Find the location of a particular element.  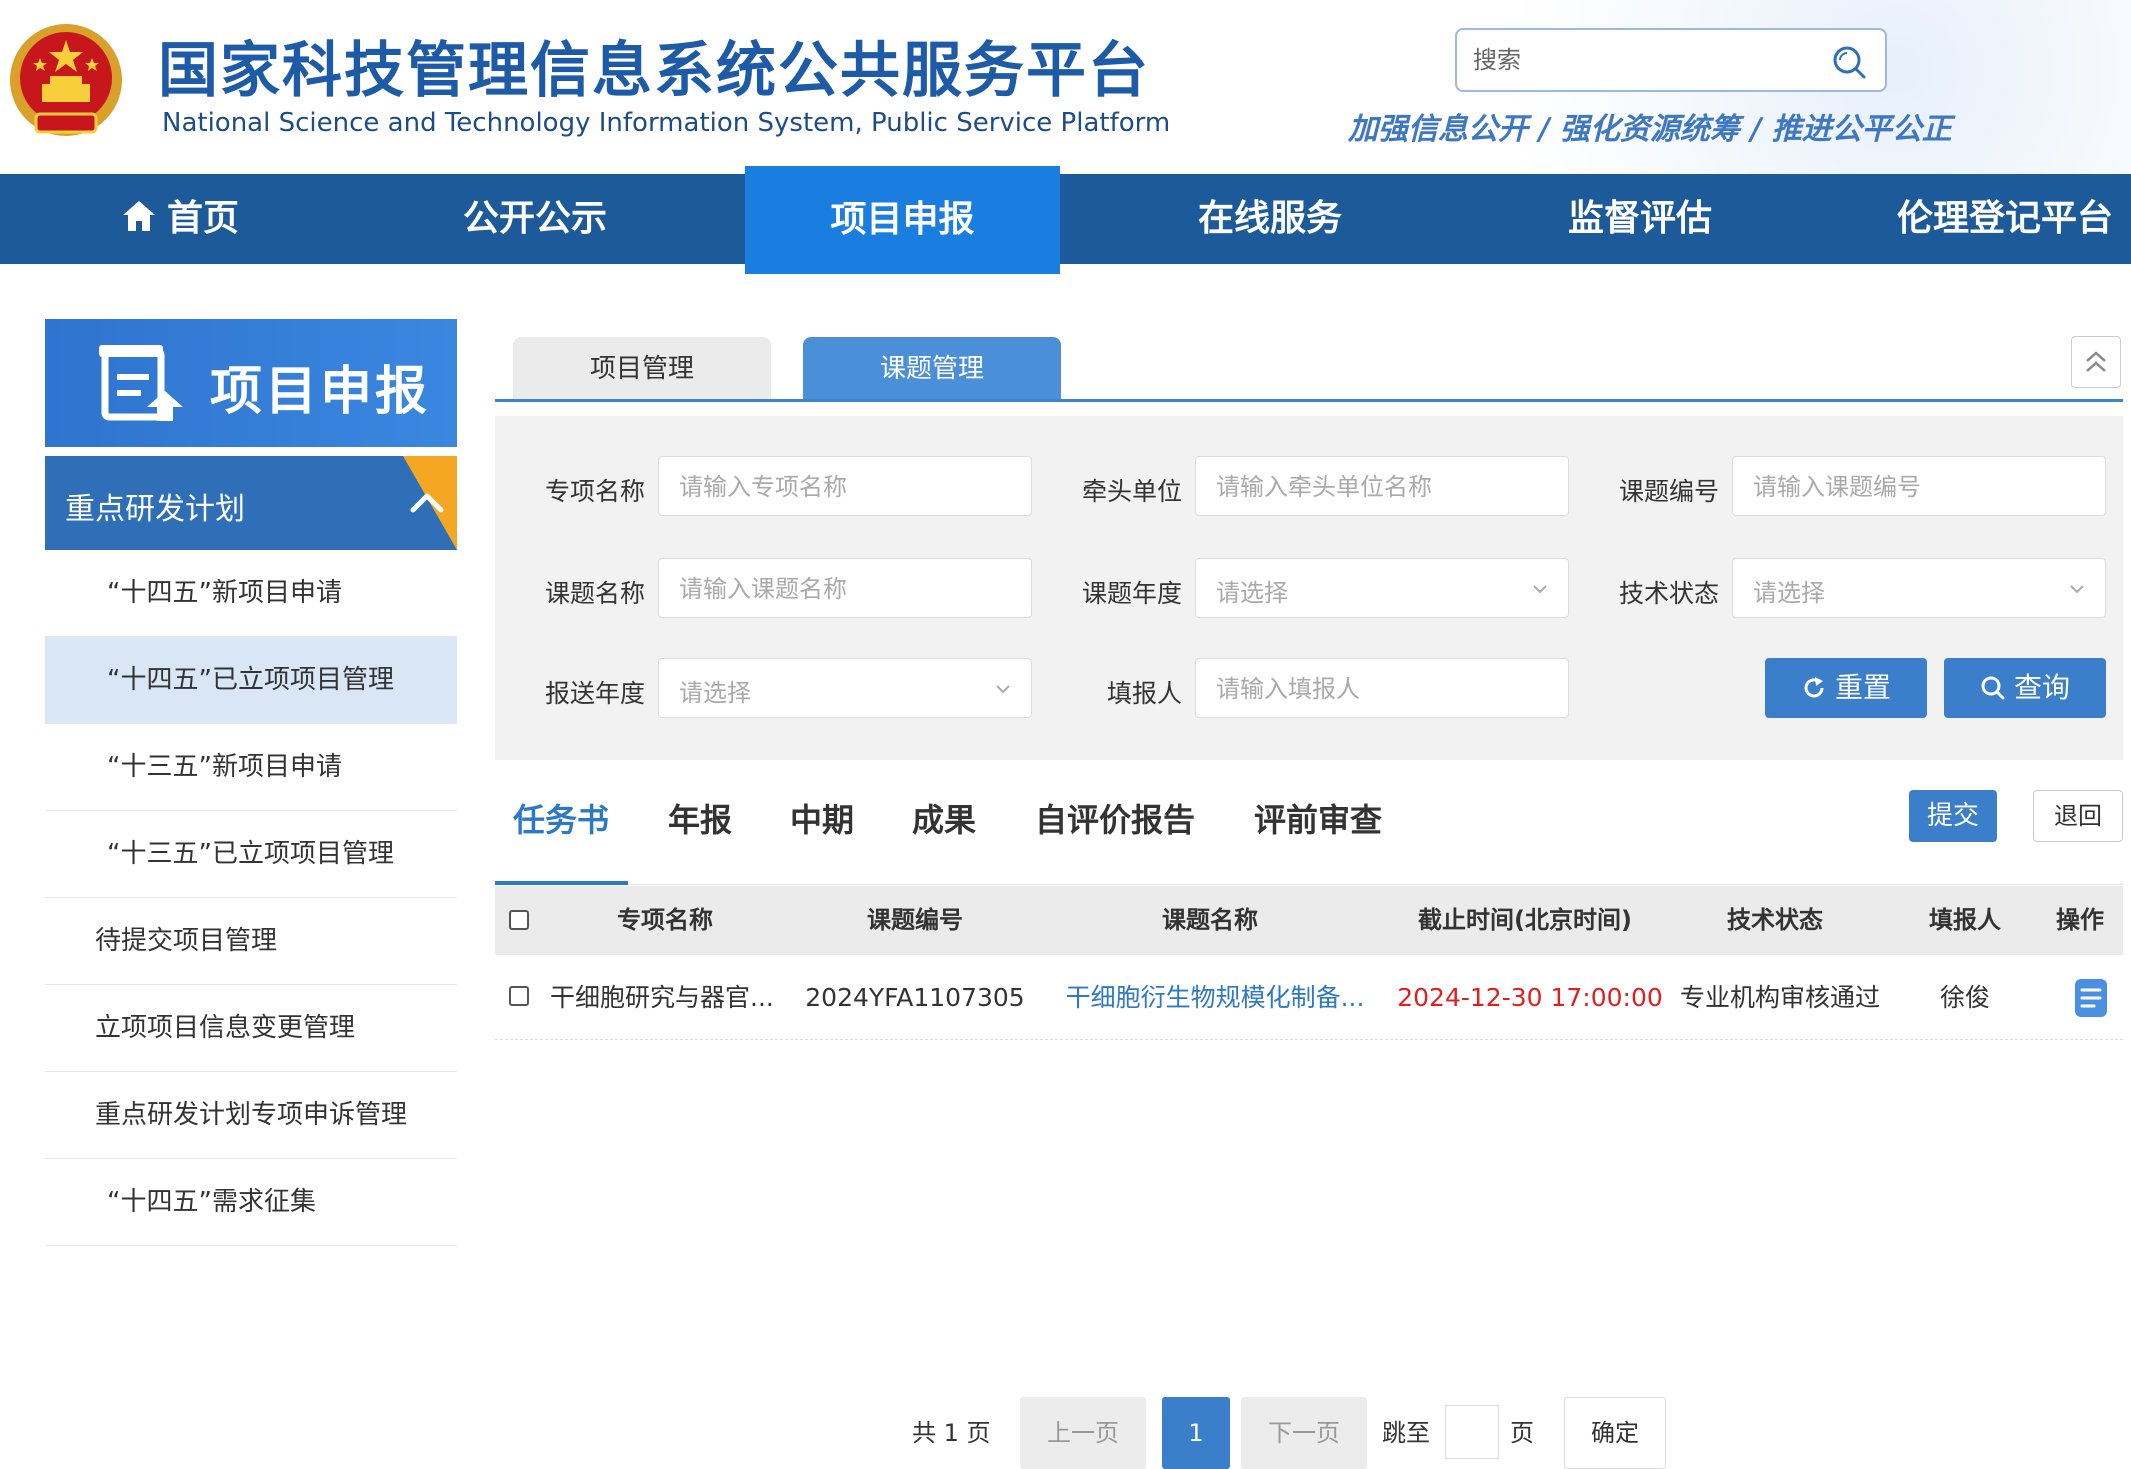

topic-name-input is located at coordinates (844, 589).